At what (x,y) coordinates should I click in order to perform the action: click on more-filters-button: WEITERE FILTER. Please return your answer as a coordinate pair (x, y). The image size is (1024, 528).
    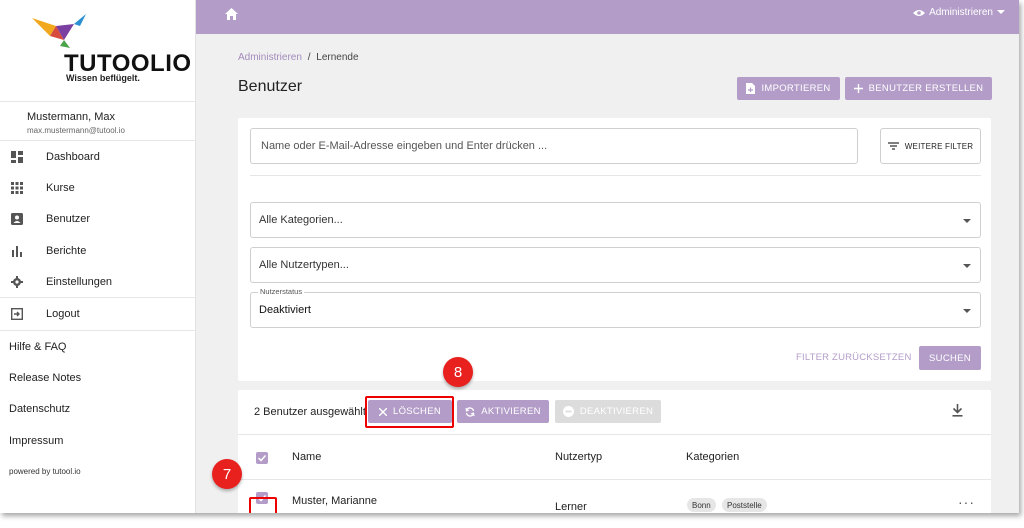
    Looking at the image, I should click on (930, 146).